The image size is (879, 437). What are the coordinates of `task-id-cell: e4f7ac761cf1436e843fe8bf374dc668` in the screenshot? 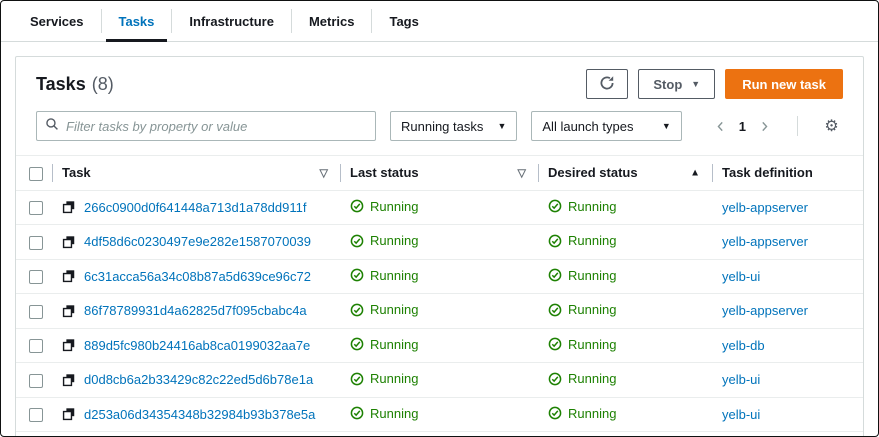 It's located at (196, 433).